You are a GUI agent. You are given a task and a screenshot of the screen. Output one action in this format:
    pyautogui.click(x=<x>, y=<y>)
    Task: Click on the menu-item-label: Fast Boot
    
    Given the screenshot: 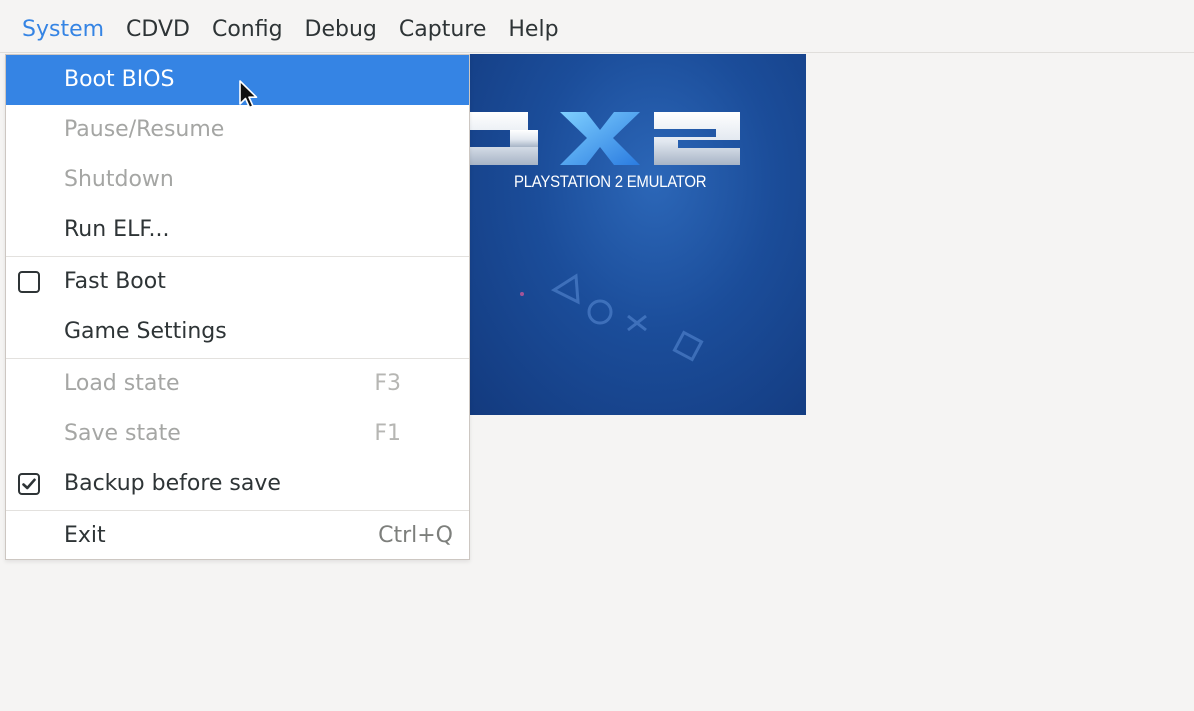 What is the action you would take?
    pyautogui.click(x=115, y=281)
    